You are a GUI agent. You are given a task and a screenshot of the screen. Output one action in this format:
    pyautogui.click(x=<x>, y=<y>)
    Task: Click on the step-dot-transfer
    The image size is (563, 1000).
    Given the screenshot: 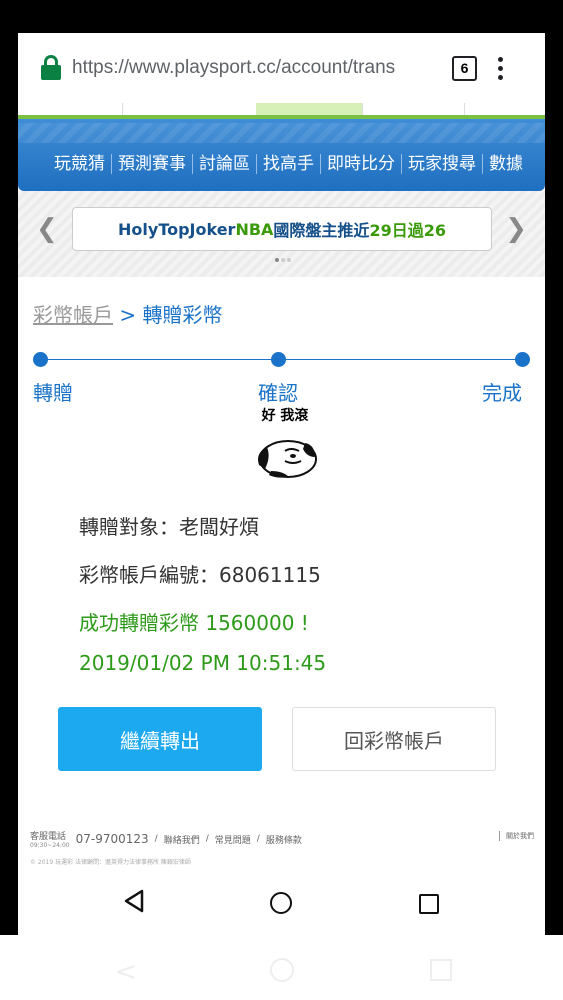 What is the action you would take?
    pyautogui.click(x=40, y=359)
    